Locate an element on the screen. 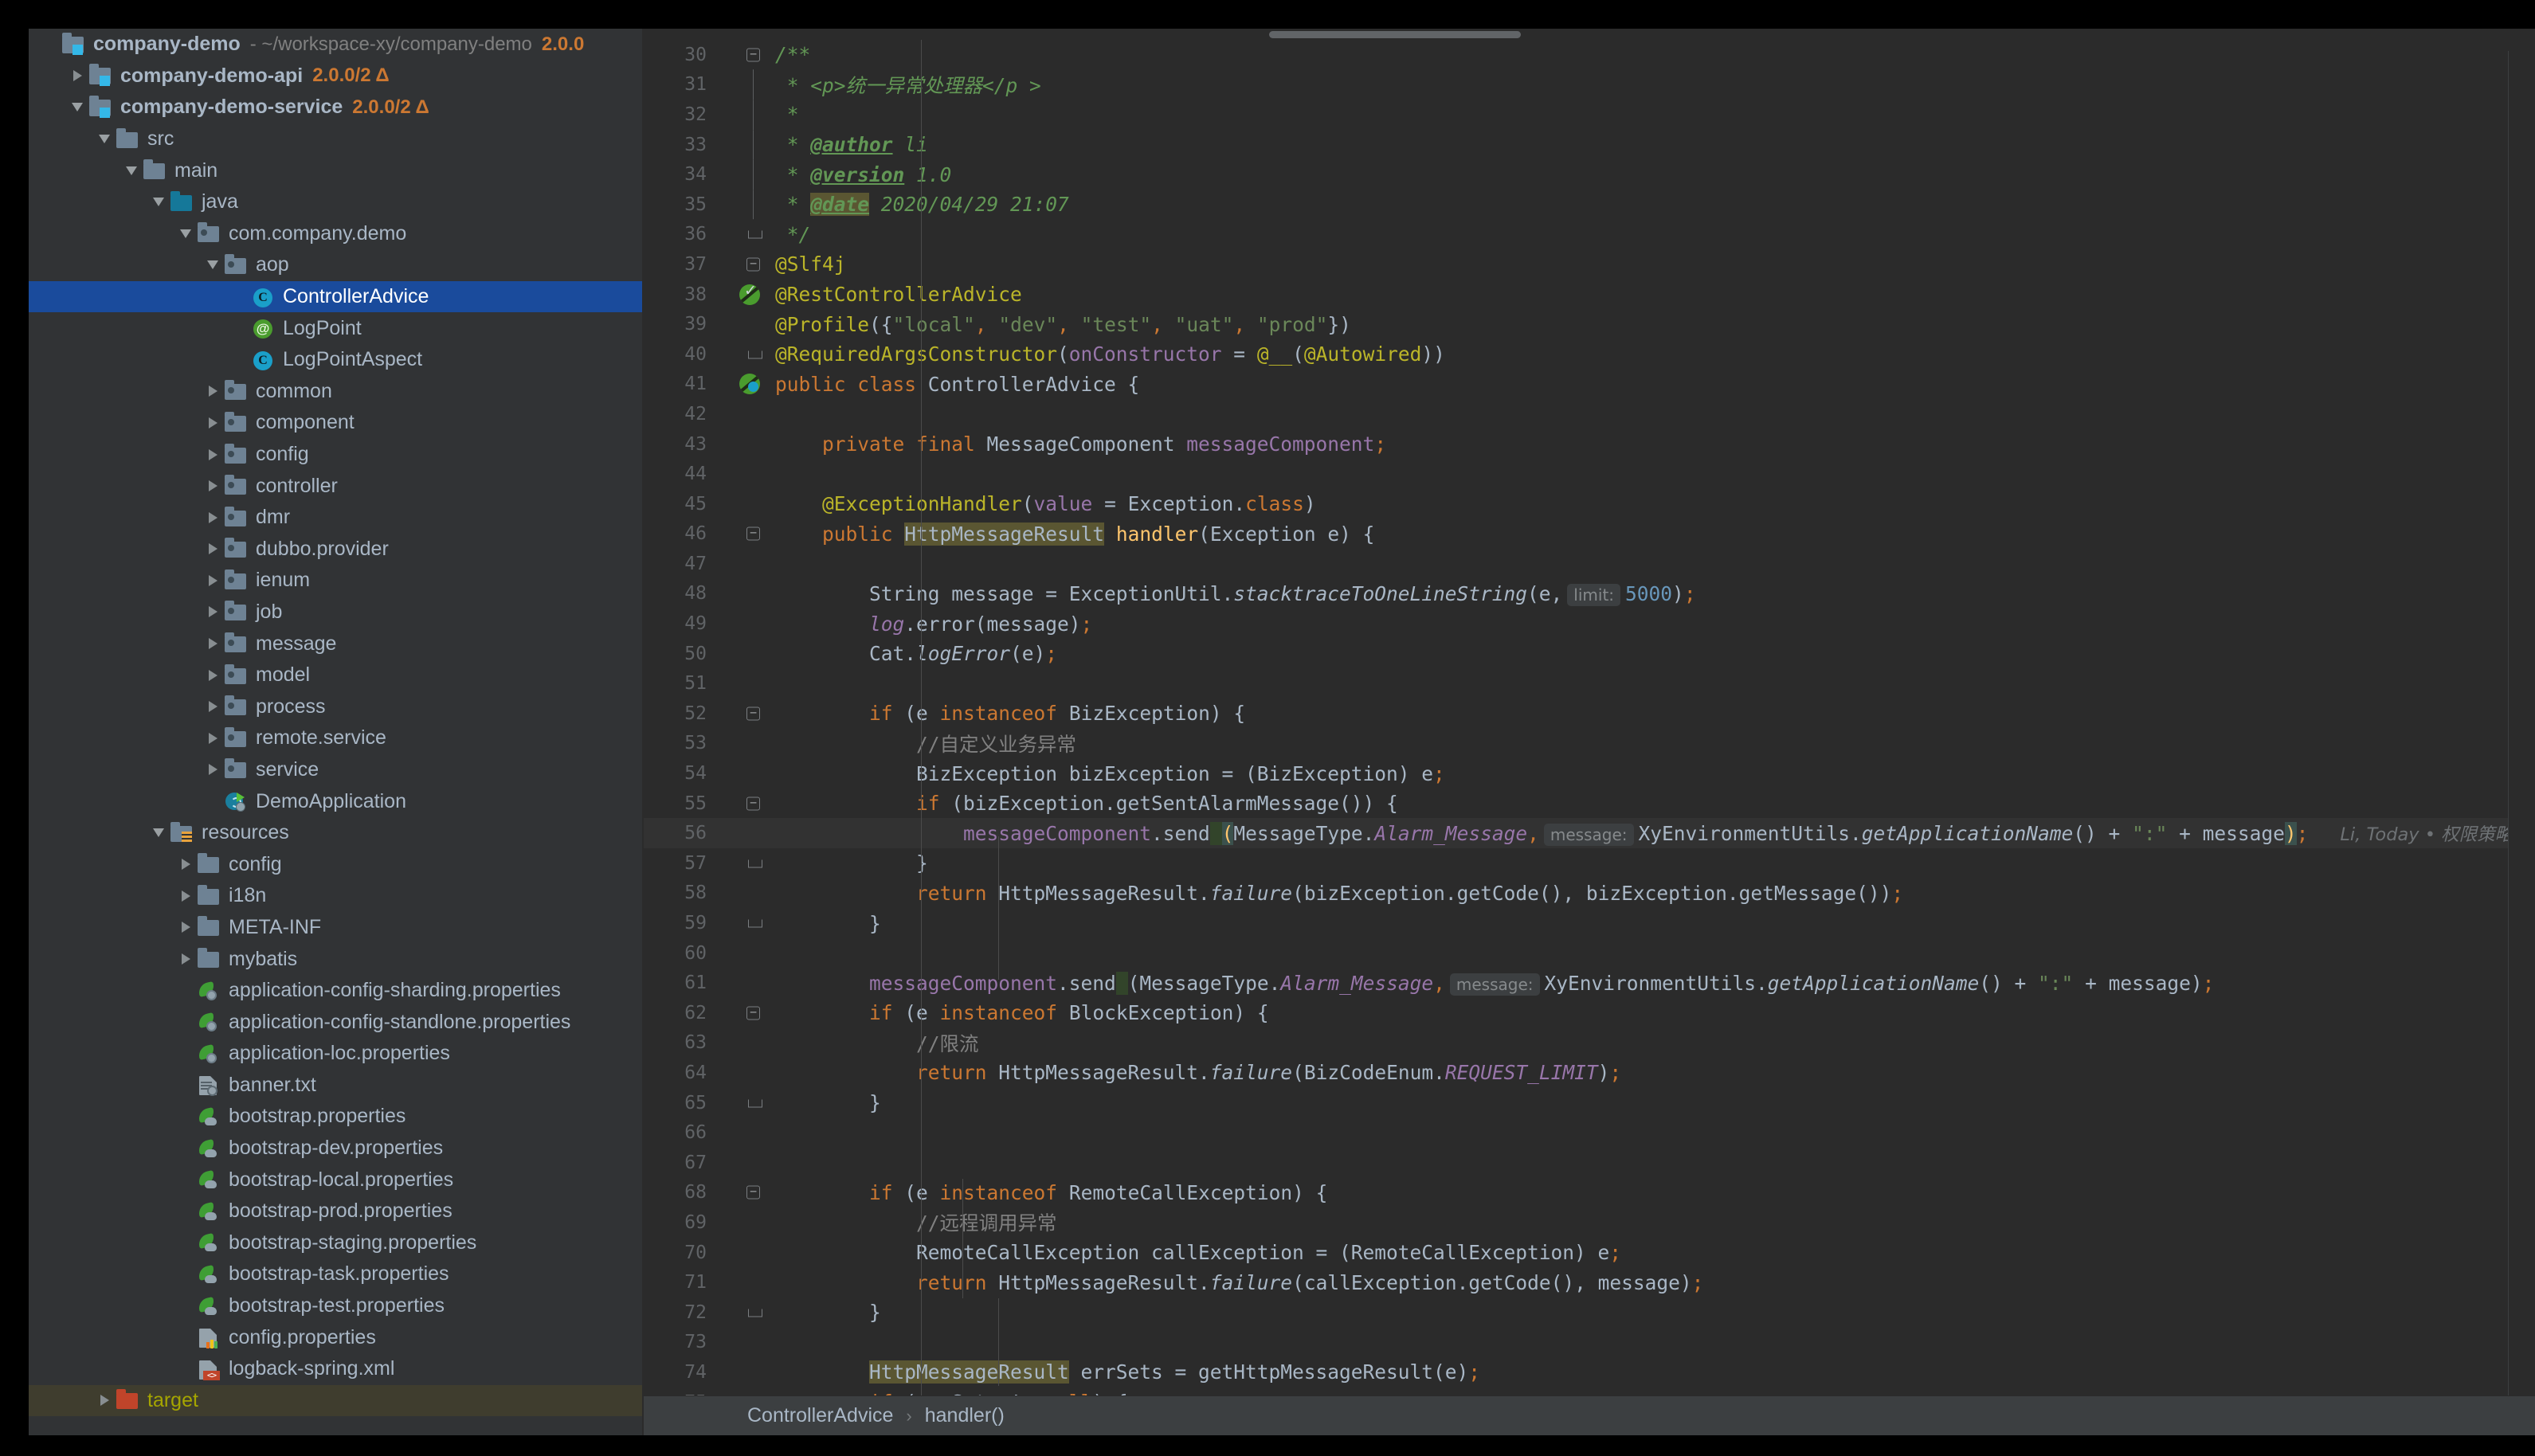 The height and width of the screenshot is (1456, 2535). tree-item-application-config-sharding-properties: application-config-sharding.properties is located at coordinates (335, 991).